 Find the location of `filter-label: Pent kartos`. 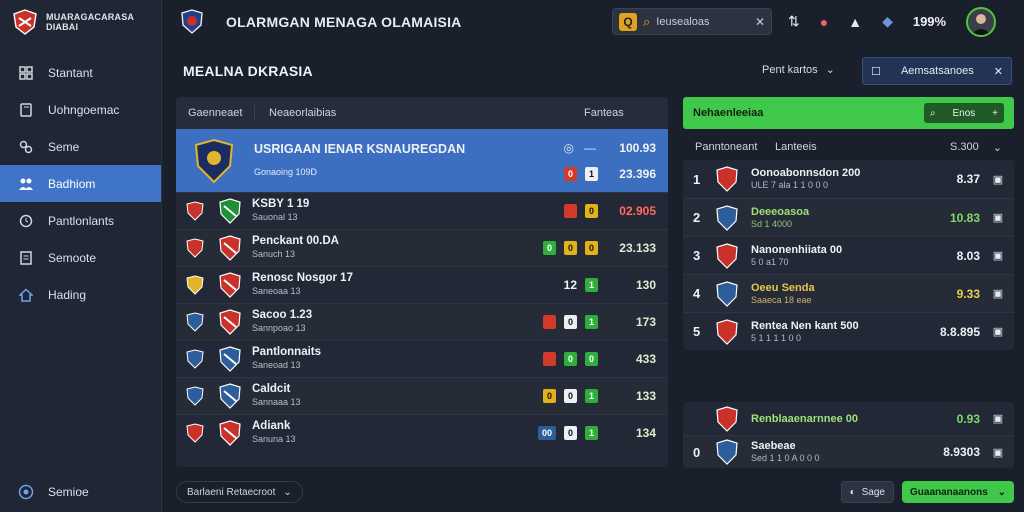

filter-label: Pent kartos is located at coordinates (790, 69).